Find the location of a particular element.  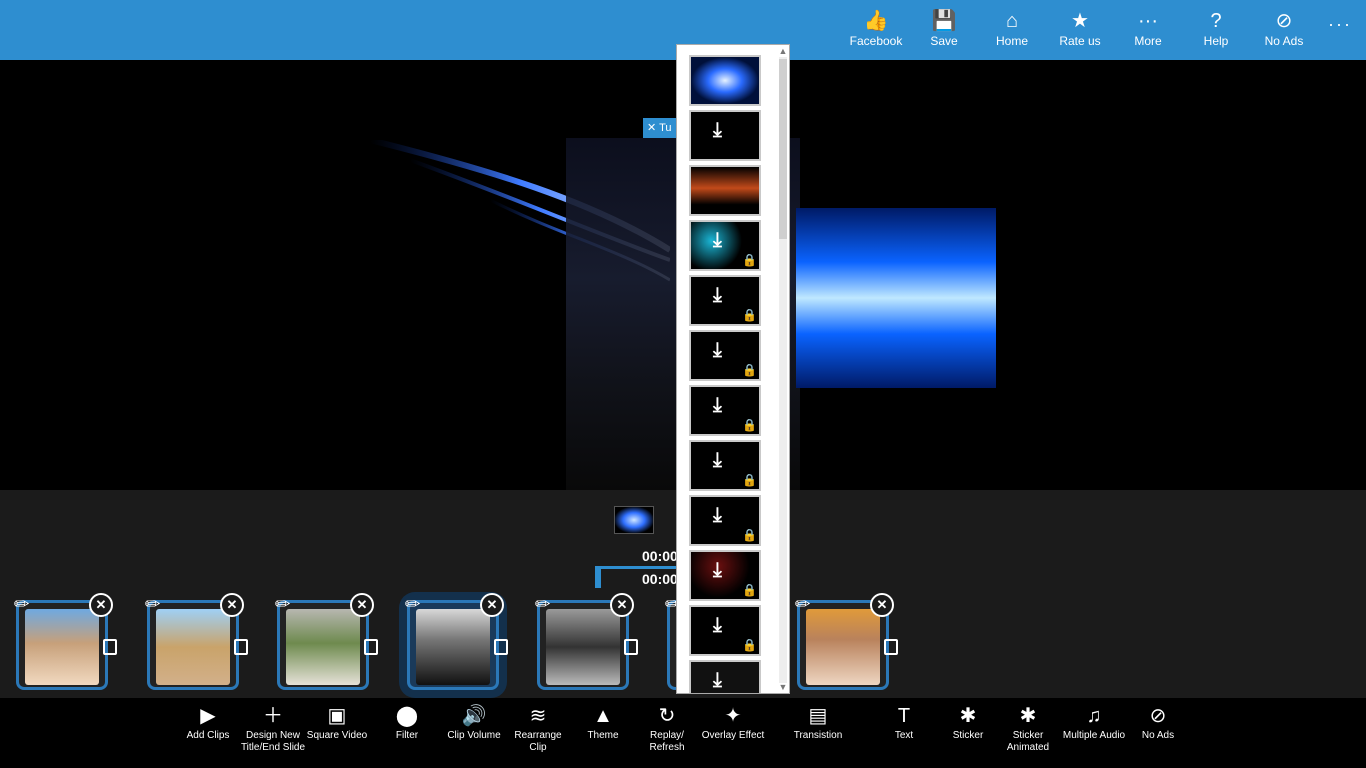

tool-label: Clip Volume is located at coordinates (474, 735).